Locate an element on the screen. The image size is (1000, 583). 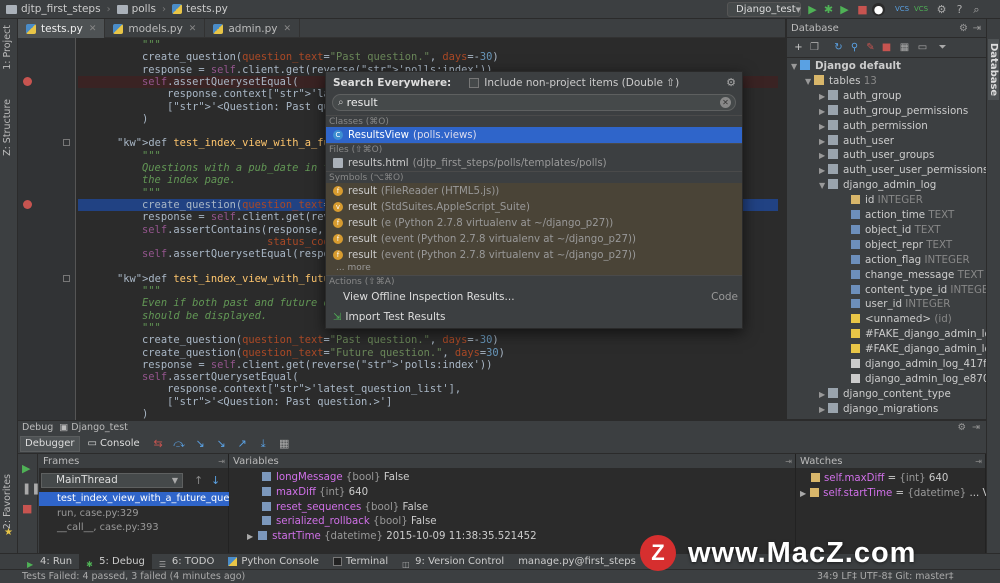
run-icon: ▶ is located at coordinates (812, 9).